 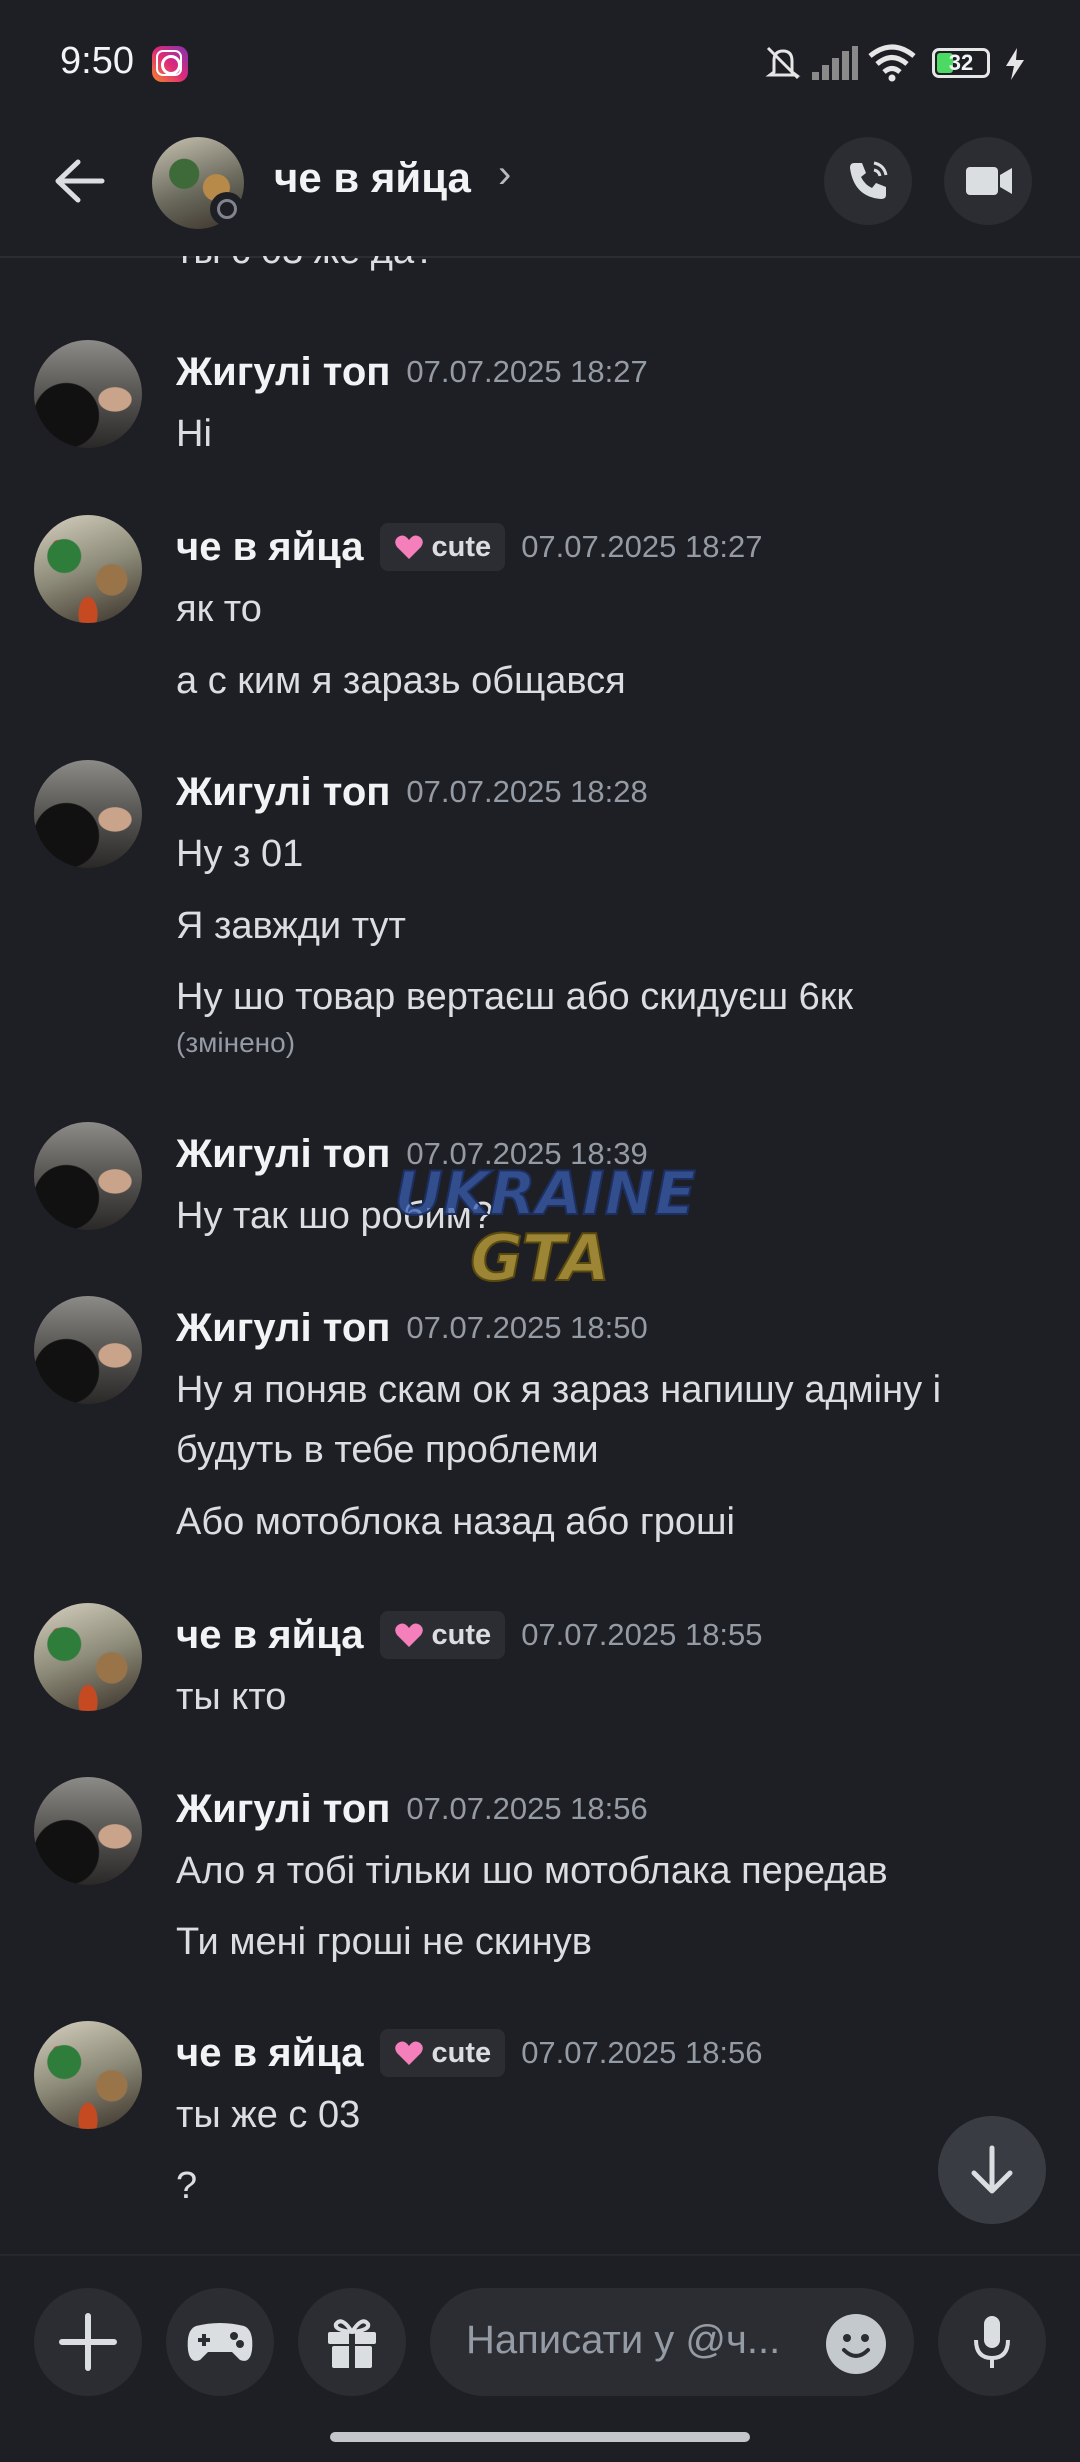 I want to click on home-indicator, so click(x=540, y=2437).